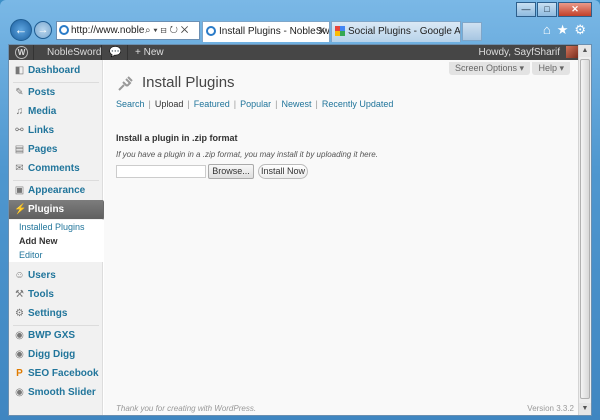 The image size is (600, 420). Describe the element at coordinates (74, 52) in the screenshot. I see `site-name-link: NobleSword` at that location.